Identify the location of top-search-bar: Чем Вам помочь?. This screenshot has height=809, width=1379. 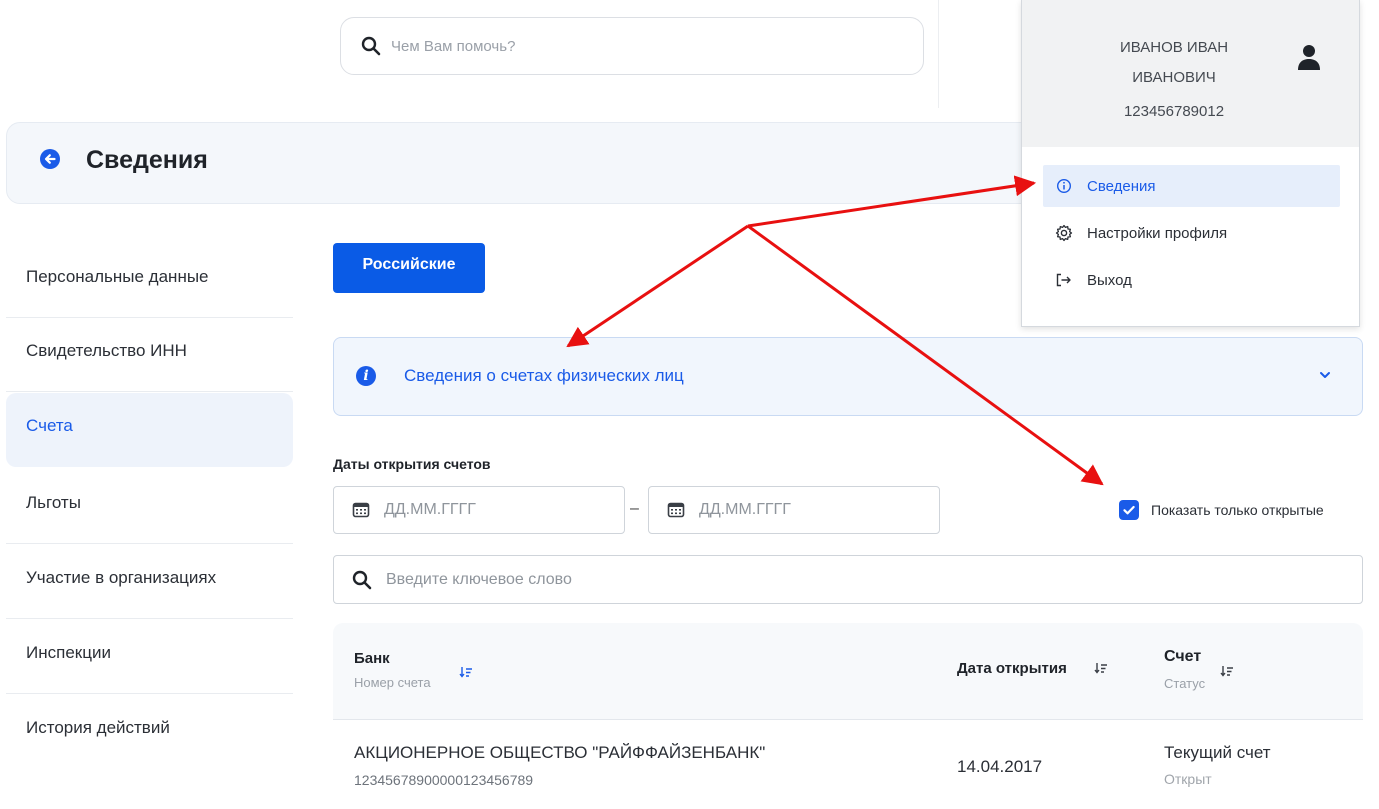
(632, 46).